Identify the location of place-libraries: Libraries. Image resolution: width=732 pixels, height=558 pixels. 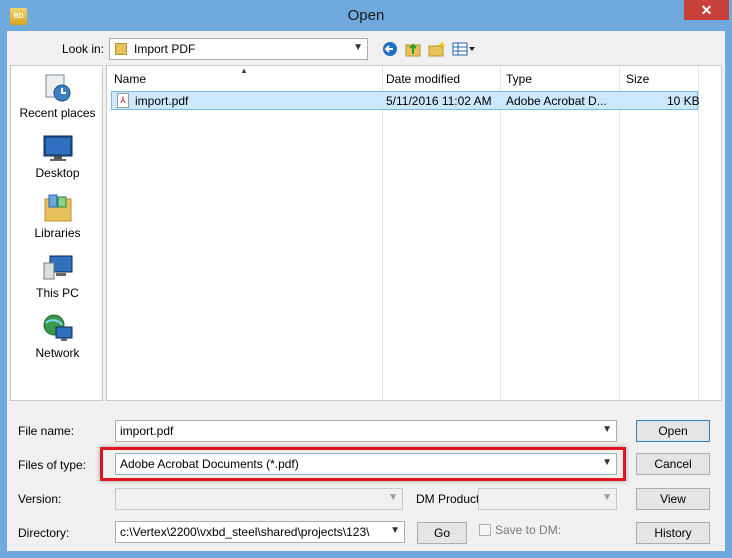
(57, 216).